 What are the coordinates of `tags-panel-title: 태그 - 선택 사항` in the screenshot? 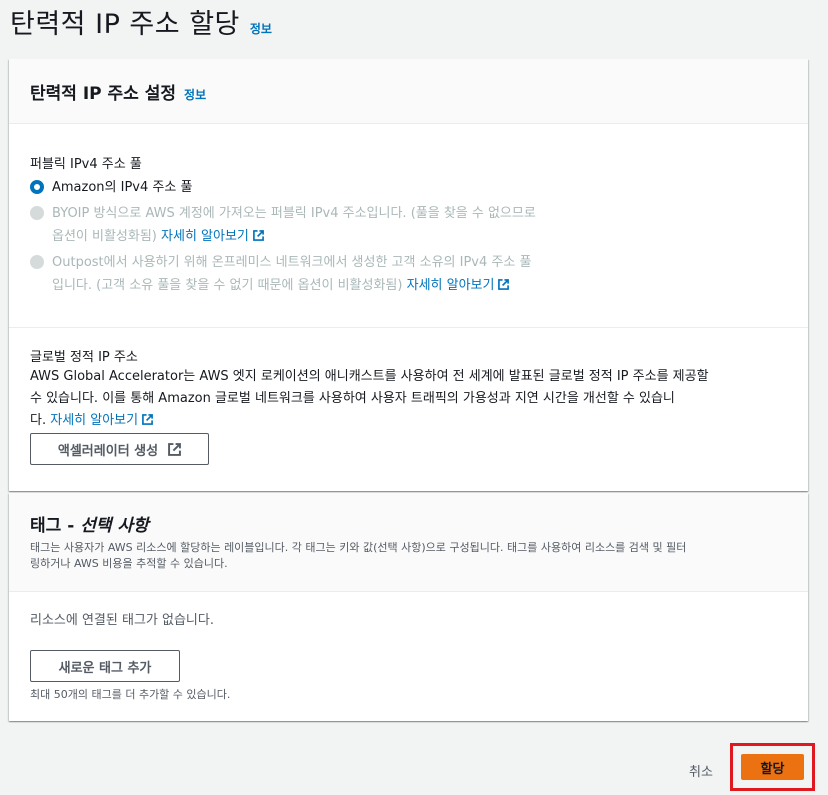 It's located at (89, 523).